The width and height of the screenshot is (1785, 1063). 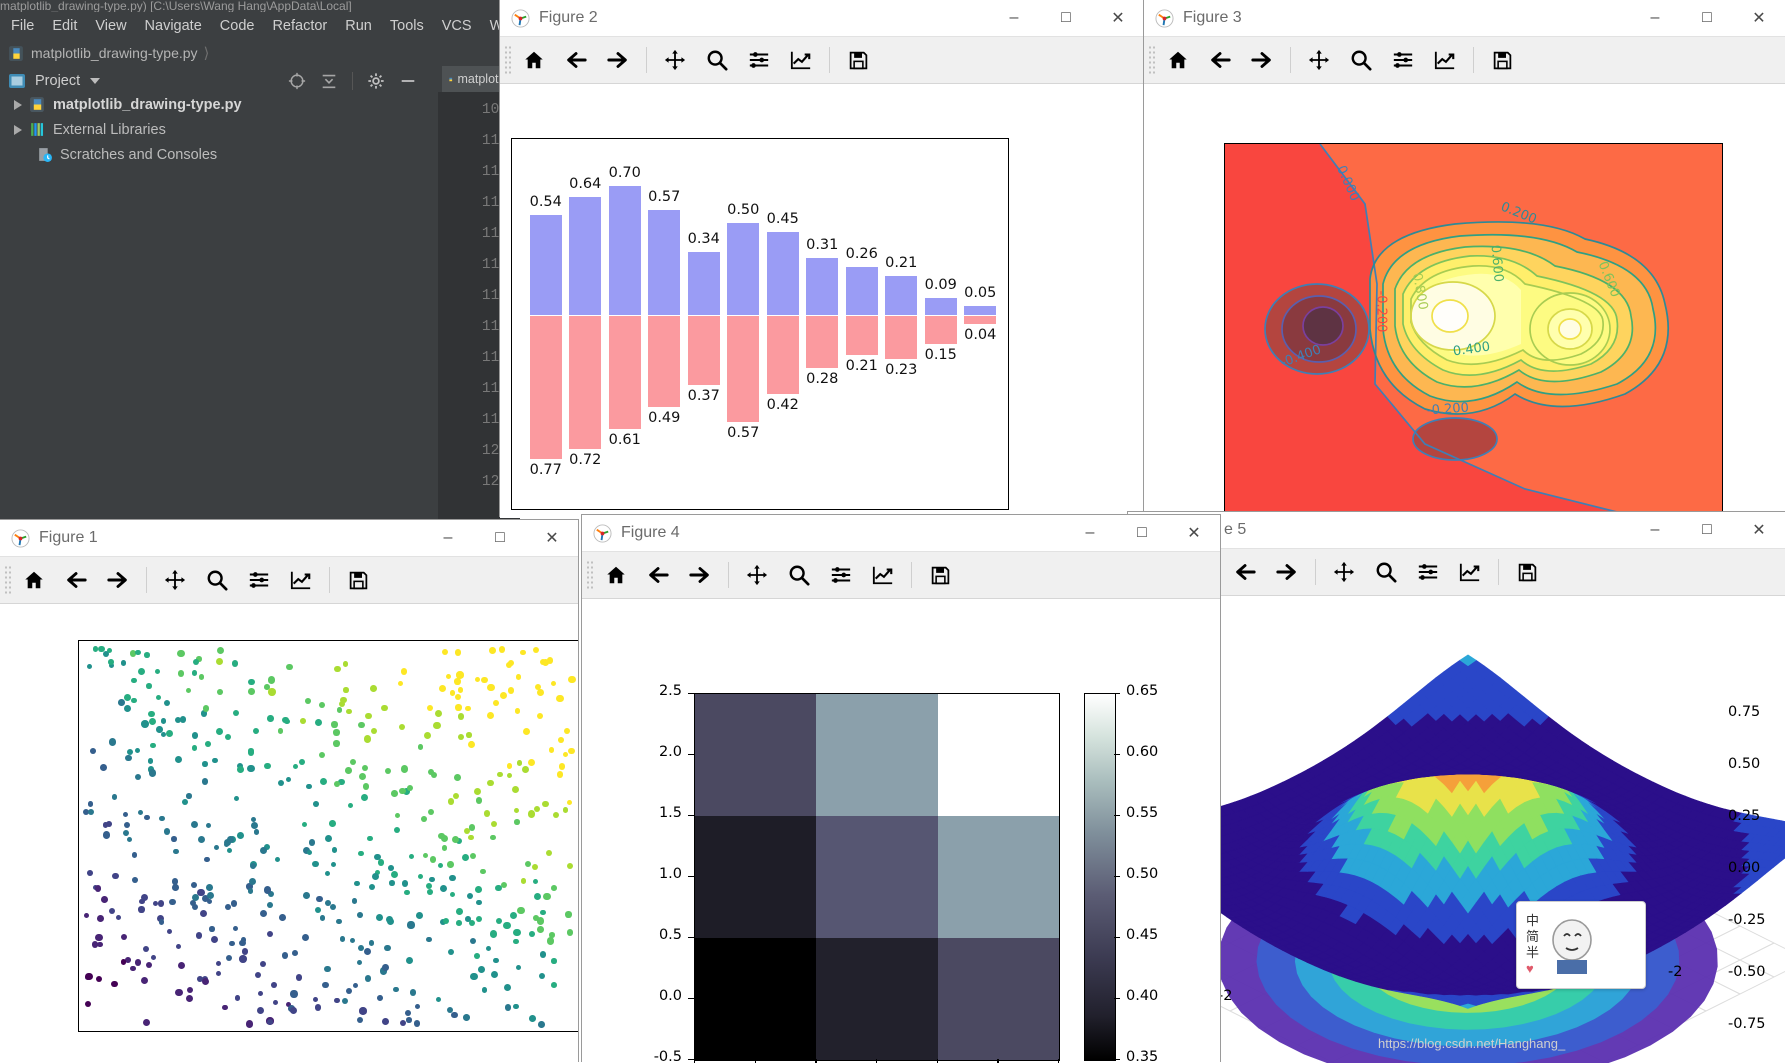 What do you see at coordinates (358, 26) in the screenshot?
I see `menu-run: Run` at bounding box center [358, 26].